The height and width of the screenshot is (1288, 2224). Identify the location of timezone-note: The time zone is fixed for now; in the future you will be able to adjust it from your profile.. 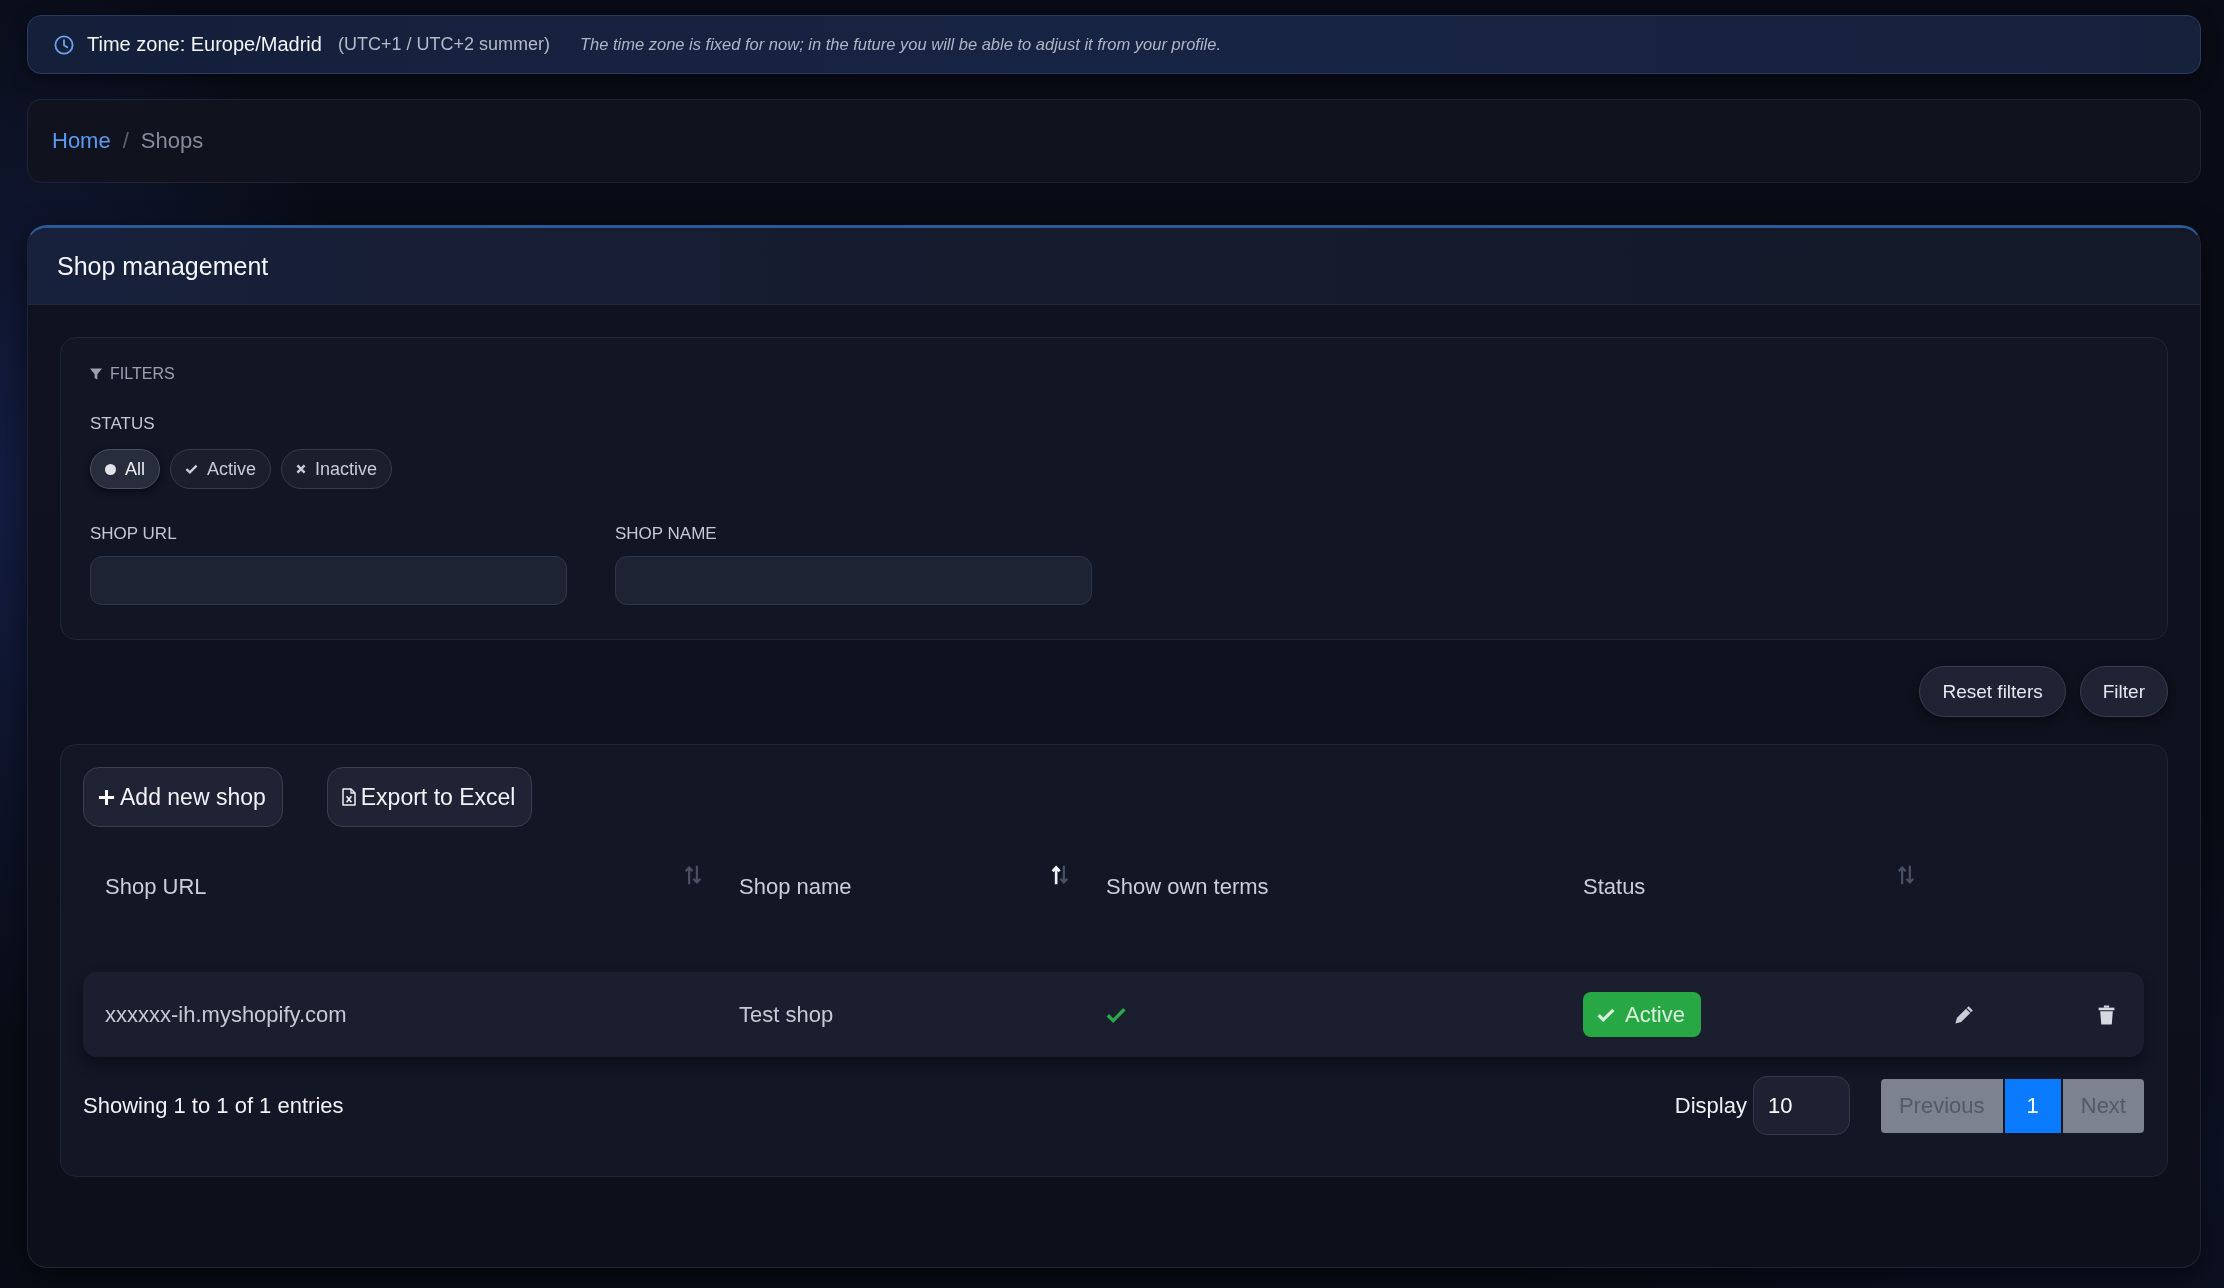
(900, 44).